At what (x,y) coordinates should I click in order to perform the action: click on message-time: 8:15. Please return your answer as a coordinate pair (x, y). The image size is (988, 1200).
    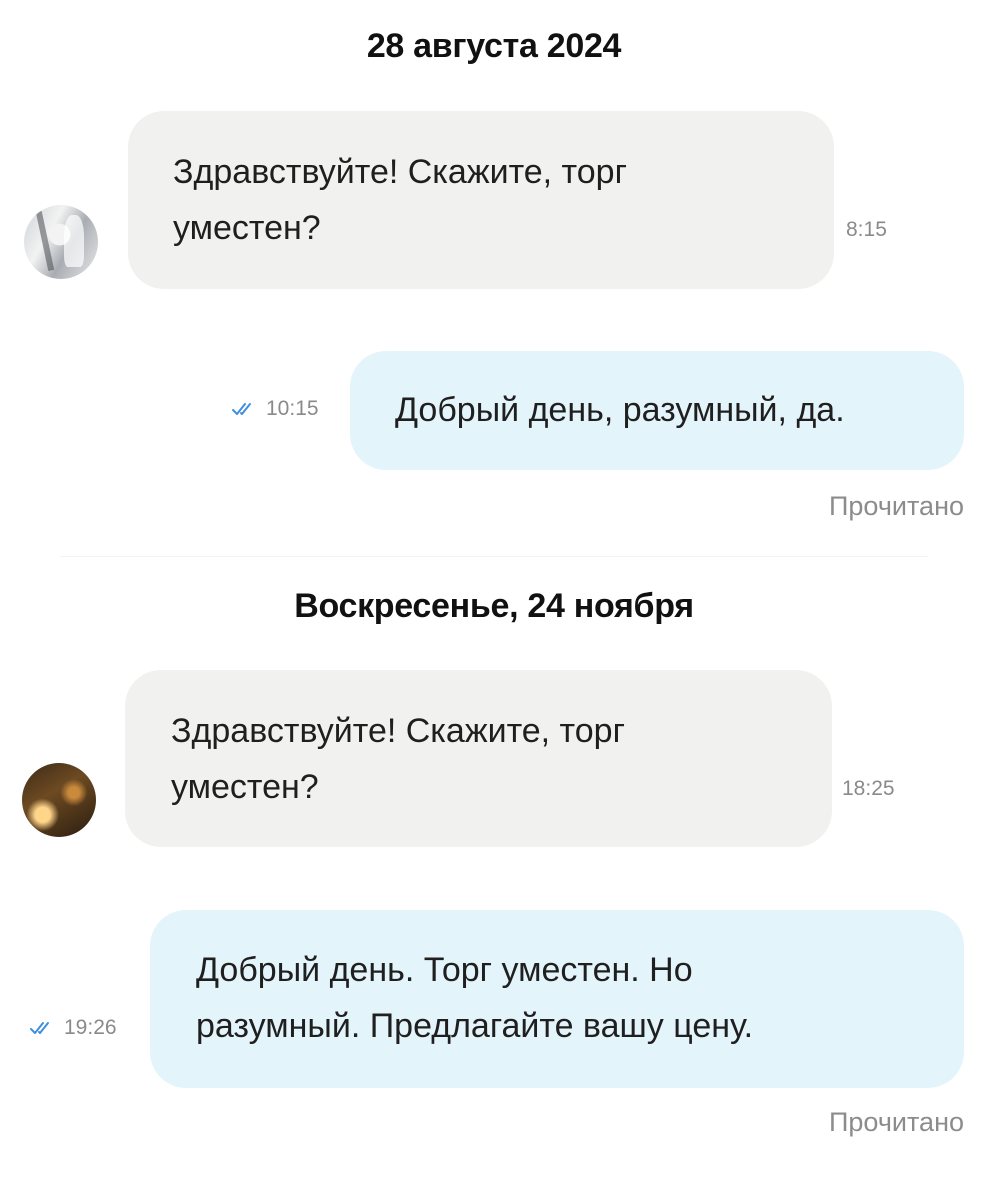
    Looking at the image, I should click on (866, 229).